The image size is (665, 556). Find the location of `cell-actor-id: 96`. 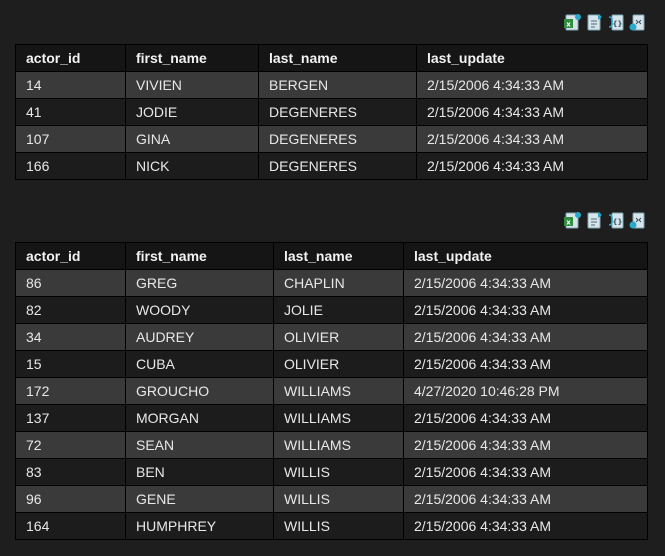

cell-actor-id: 96 is located at coordinates (70, 499).